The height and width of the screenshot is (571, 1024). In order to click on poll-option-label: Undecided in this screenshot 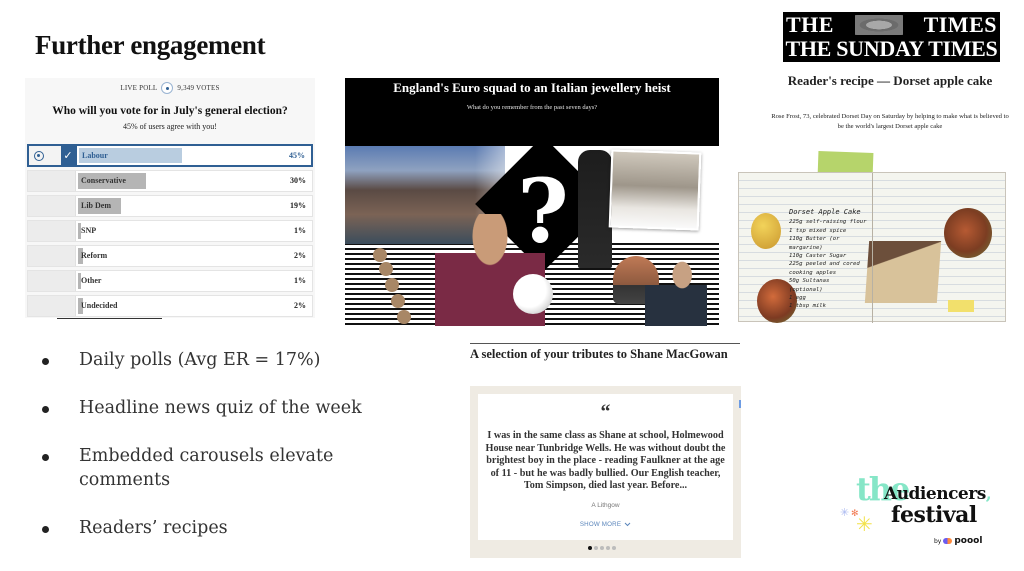, I will do `click(99, 305)`.